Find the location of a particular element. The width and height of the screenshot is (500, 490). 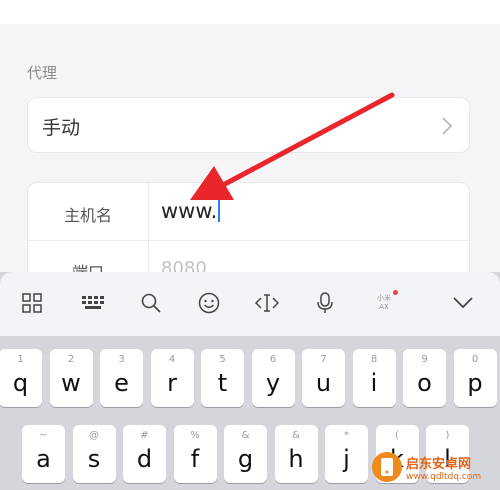

key-f: % f is located at coordinates (195, 454).